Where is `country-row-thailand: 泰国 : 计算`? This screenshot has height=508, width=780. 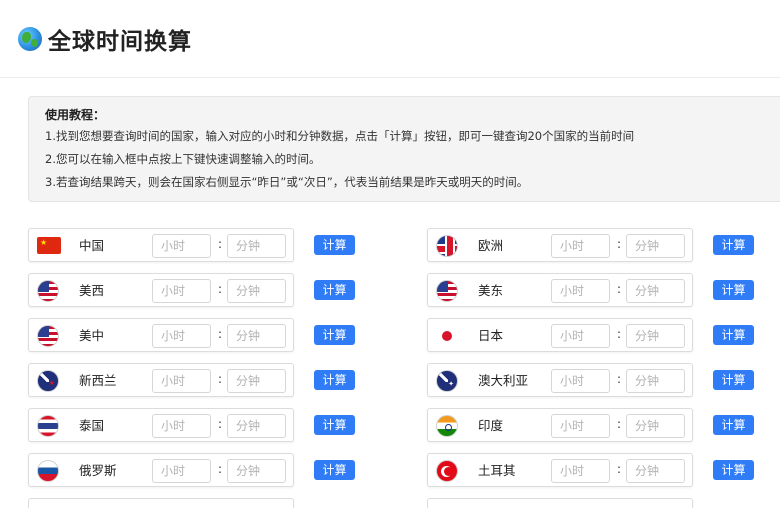 country-row-thailand: 泰国 : 计算 is located at coordinates (198, 430).